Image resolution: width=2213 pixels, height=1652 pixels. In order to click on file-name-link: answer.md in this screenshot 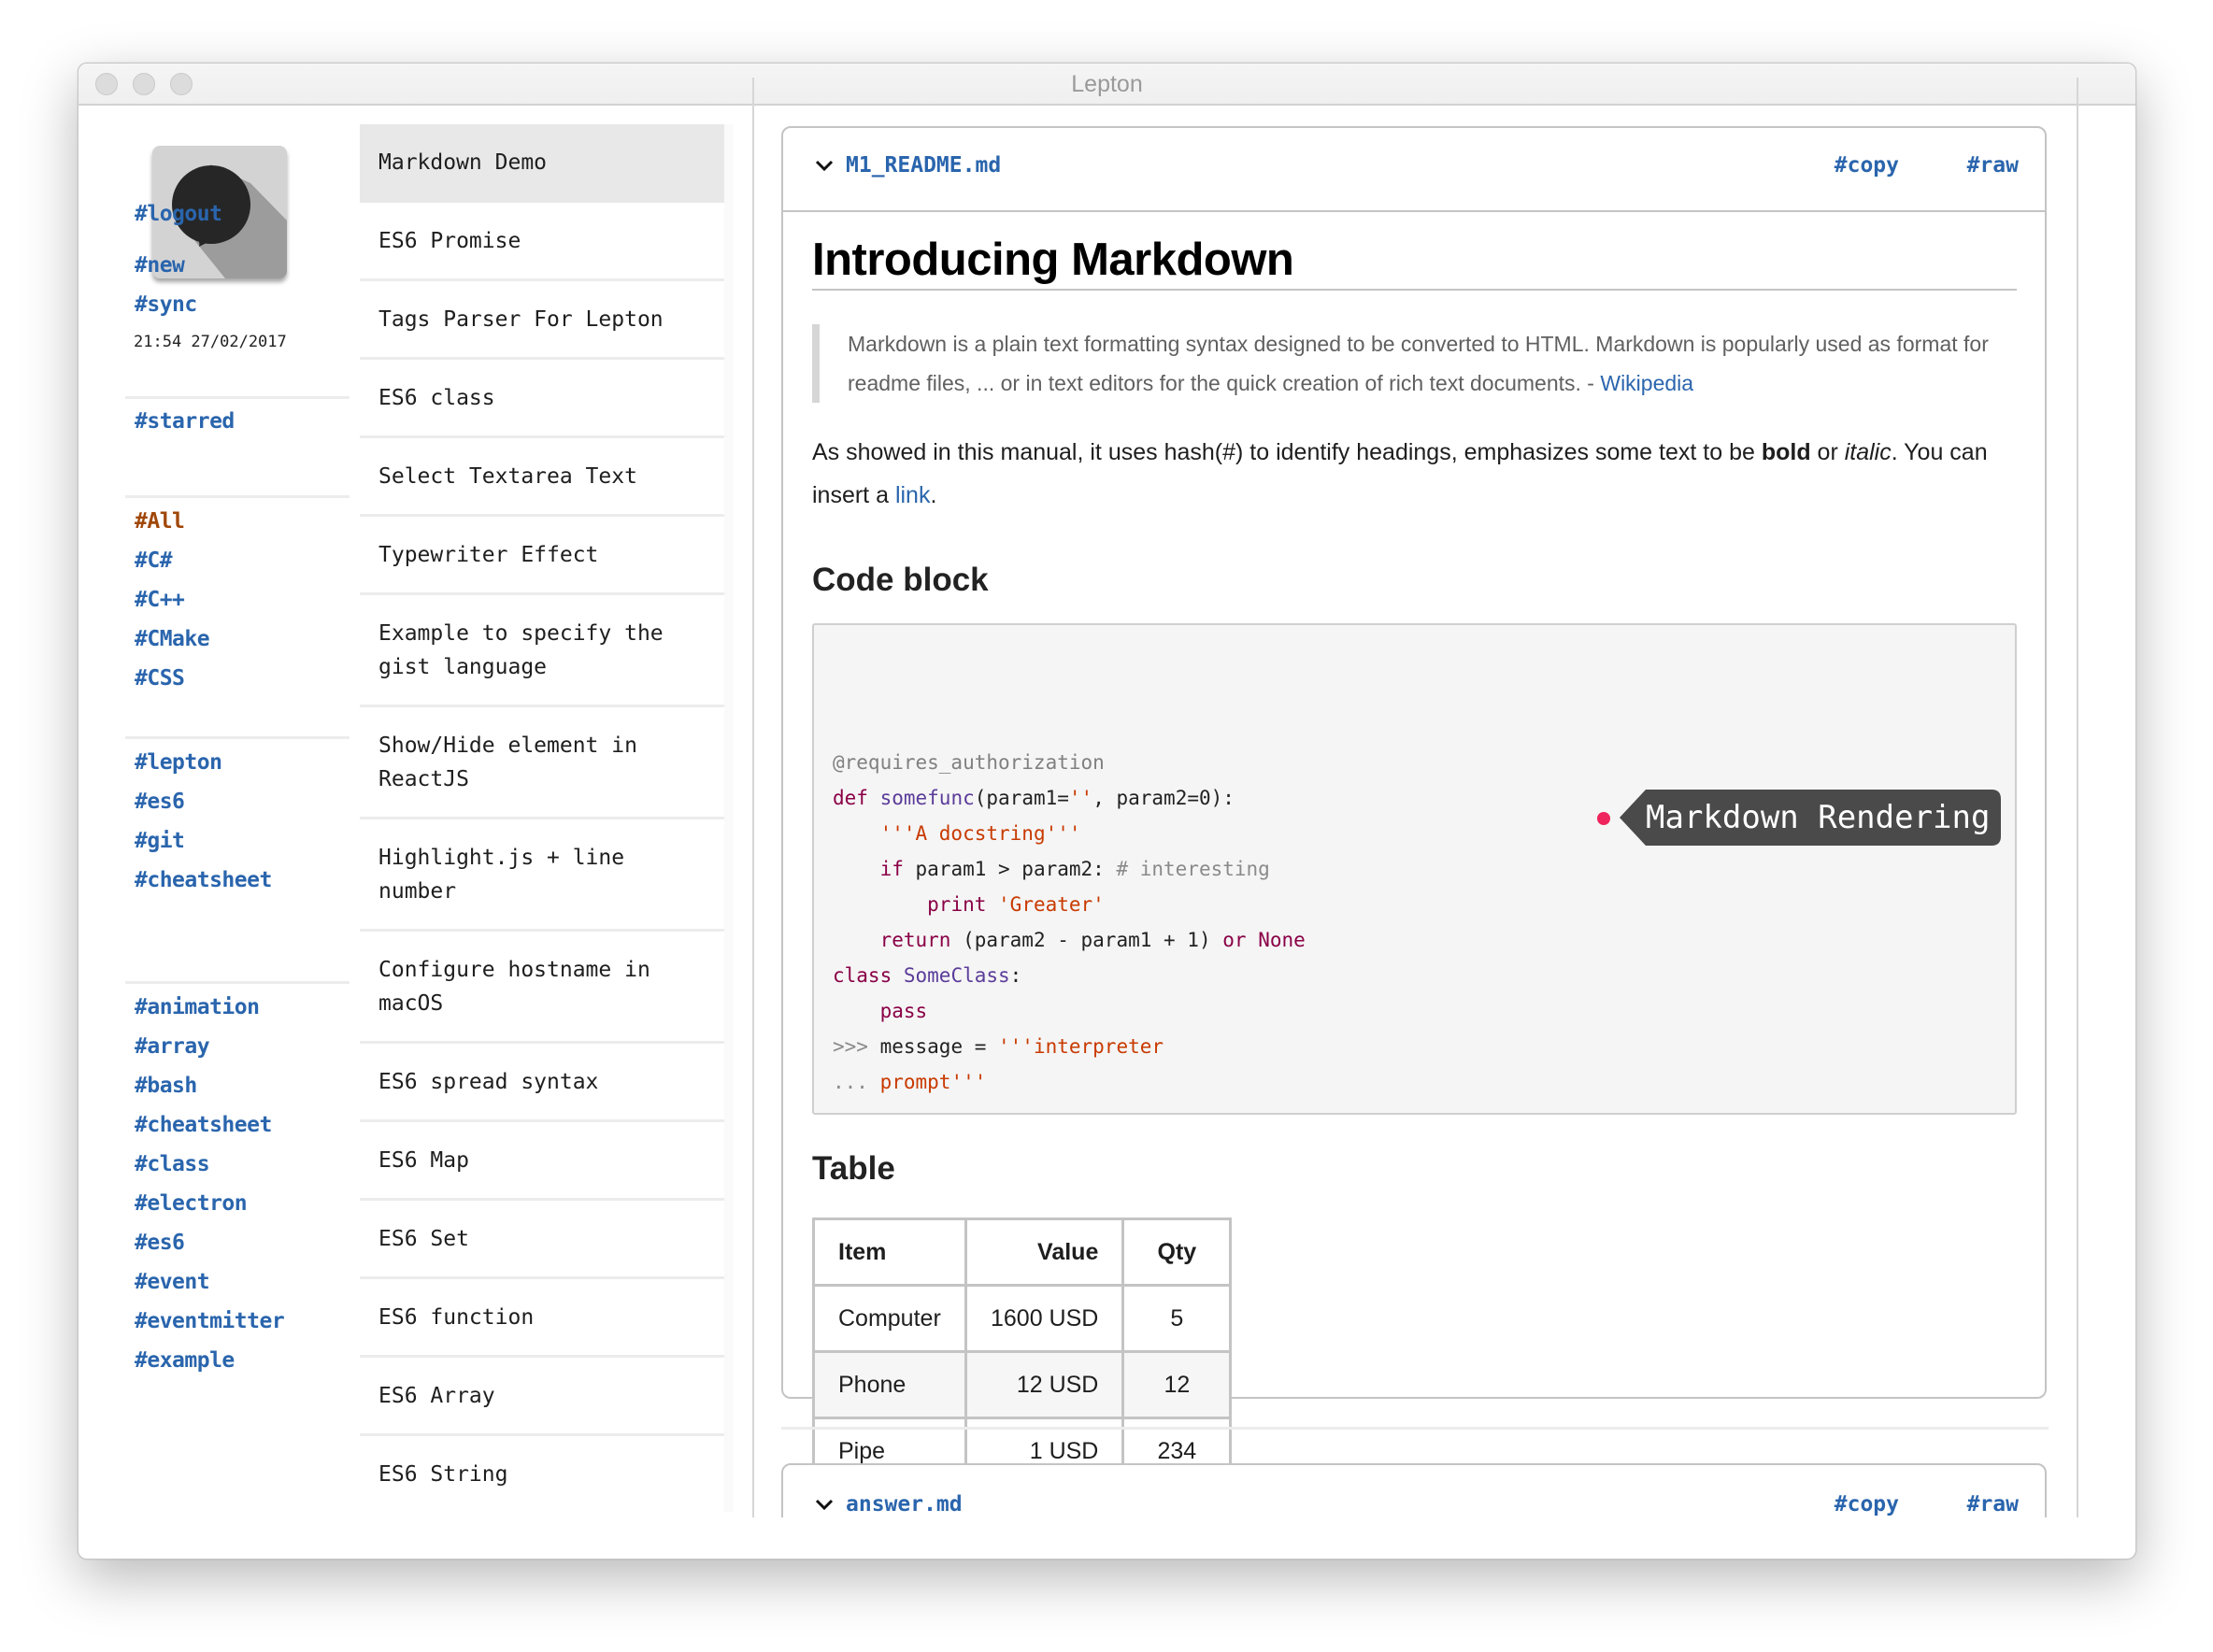, I will do `click(905, 1505)`.